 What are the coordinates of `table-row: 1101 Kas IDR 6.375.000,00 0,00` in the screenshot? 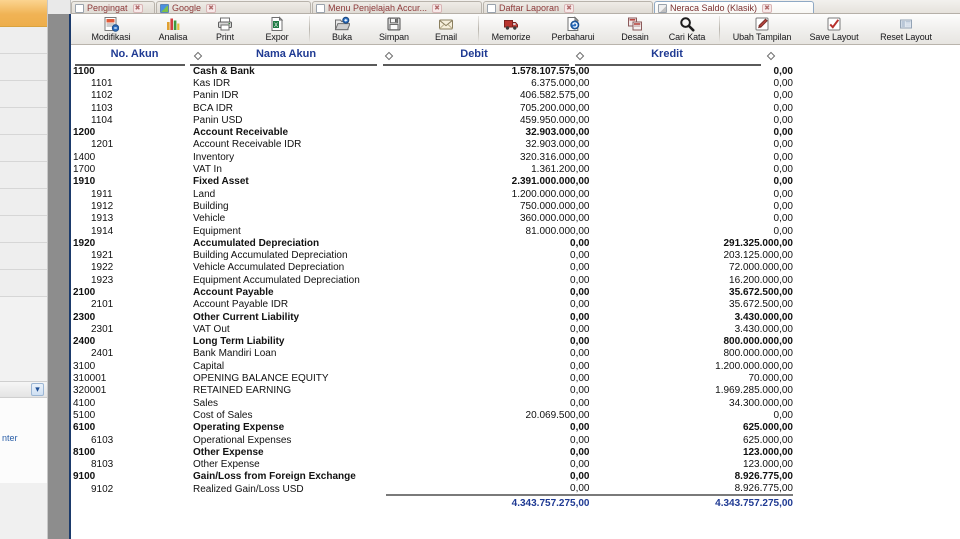 It's located at (433, 83).